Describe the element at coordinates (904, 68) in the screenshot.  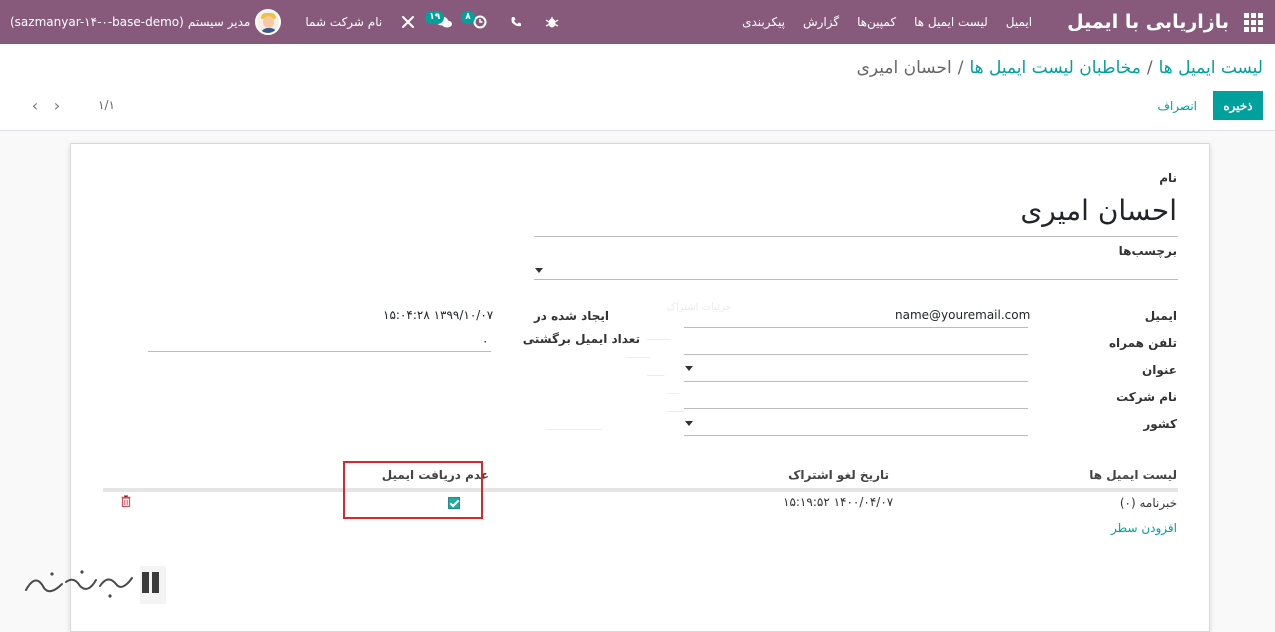
I see `breadcrumb-current: احسان امیری` at that location.